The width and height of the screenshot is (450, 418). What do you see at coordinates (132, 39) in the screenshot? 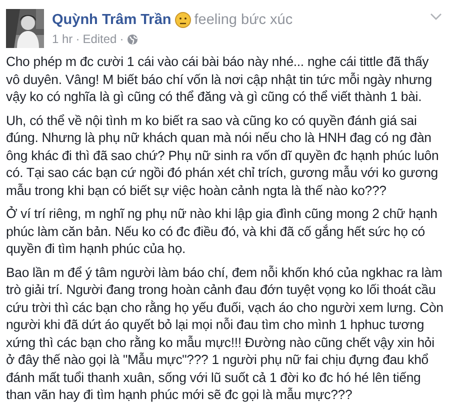
I see `globe-icon` at bounding box center [132, 39].